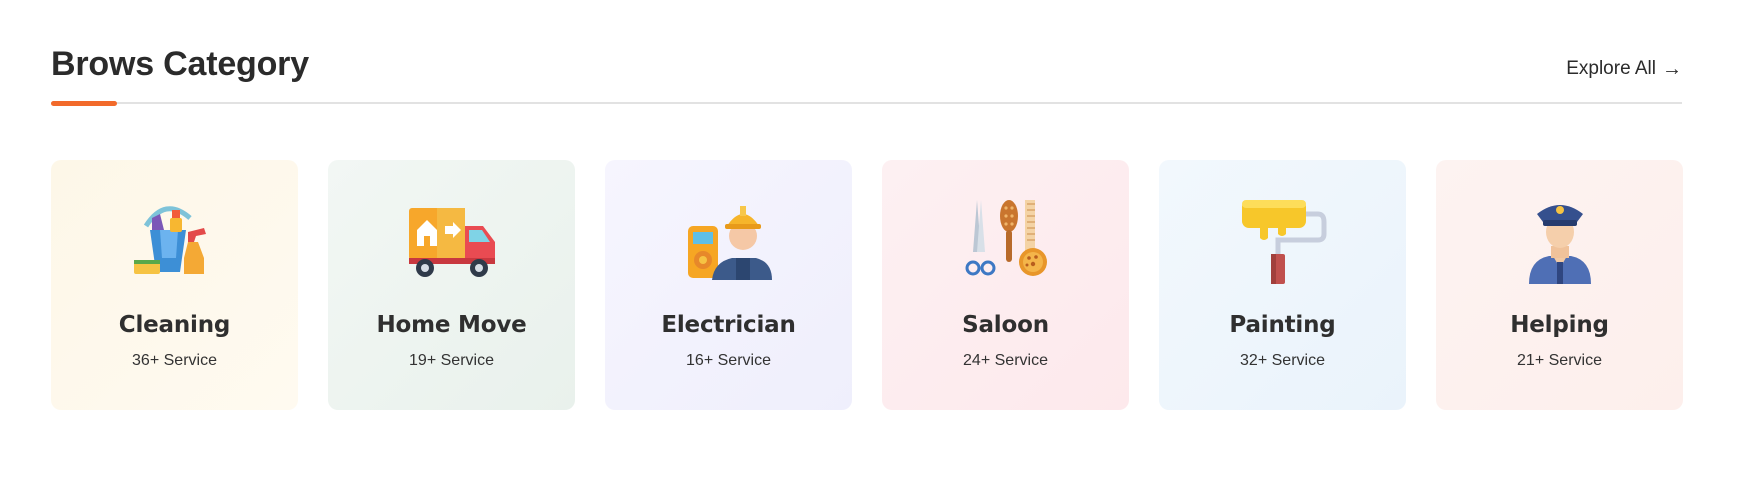 This screenshot has width=1752, height=495. What do you see at coordinates (728, 325) in the screenshot?
I see `category-name: Electrician` at bounding box center [728, 325].